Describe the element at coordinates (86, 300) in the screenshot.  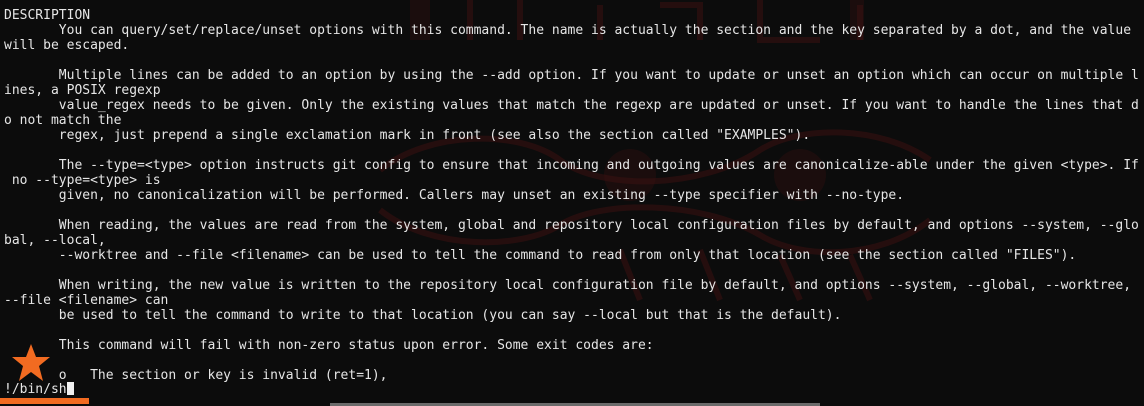
I see `text-line: --file <filename> can` at that location.